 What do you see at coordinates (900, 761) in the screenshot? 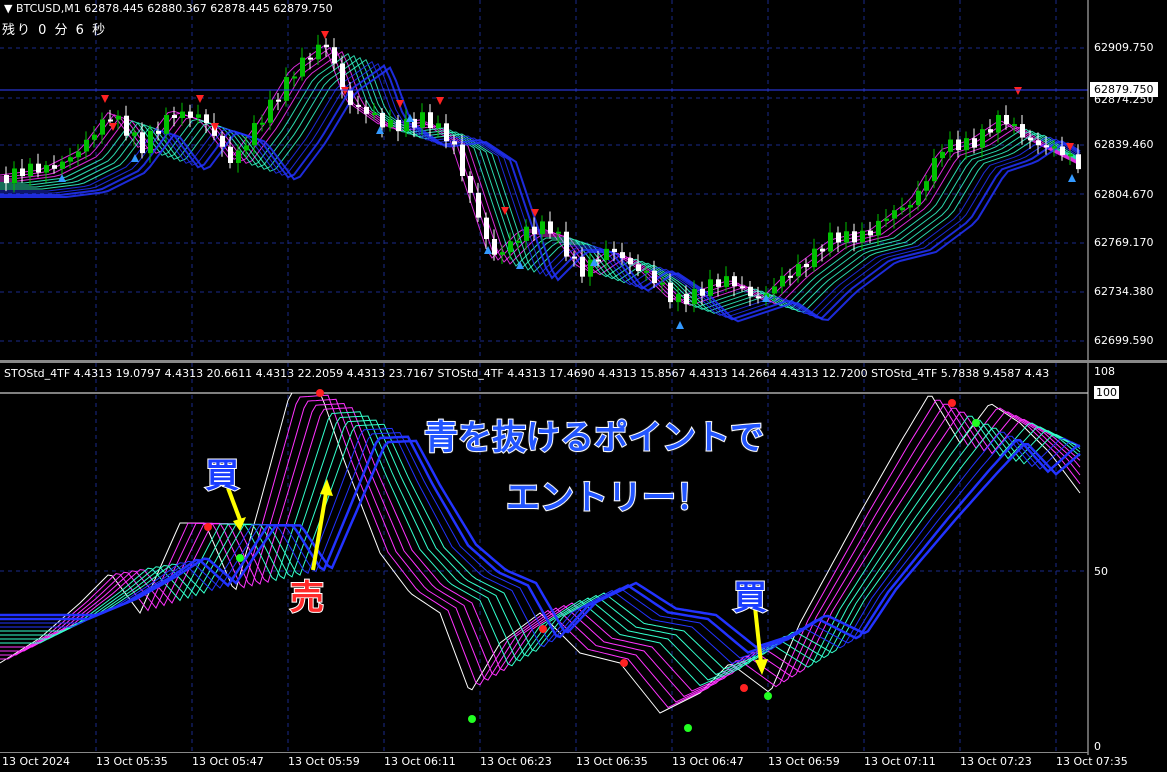
I see `time-label: 13 Oct 07:11` at bounding box center [900, 761].